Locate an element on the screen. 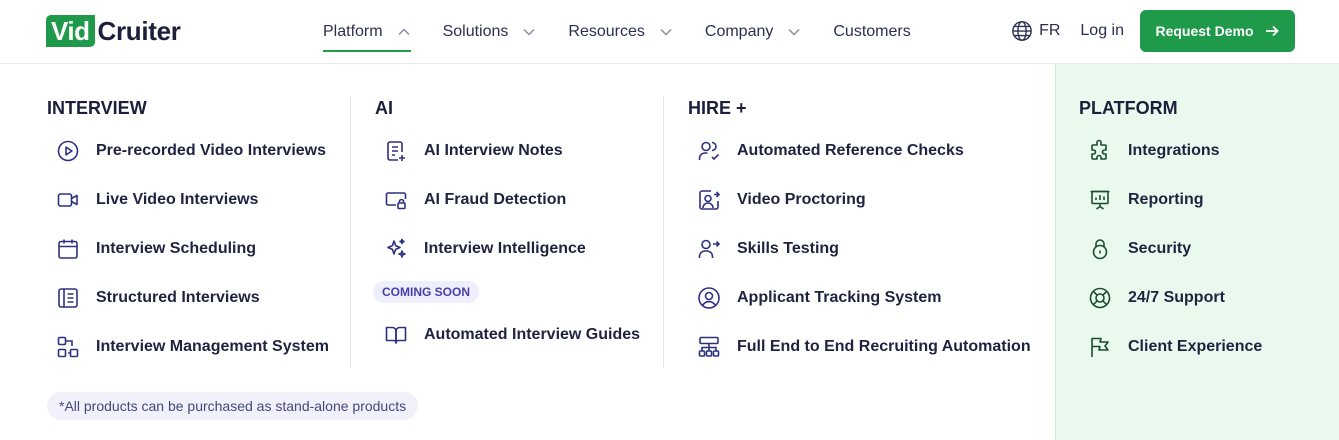 The height and width of the screenshot is (440, 1339). nav-solutions: Solutions is located at coordinates (490, 32).